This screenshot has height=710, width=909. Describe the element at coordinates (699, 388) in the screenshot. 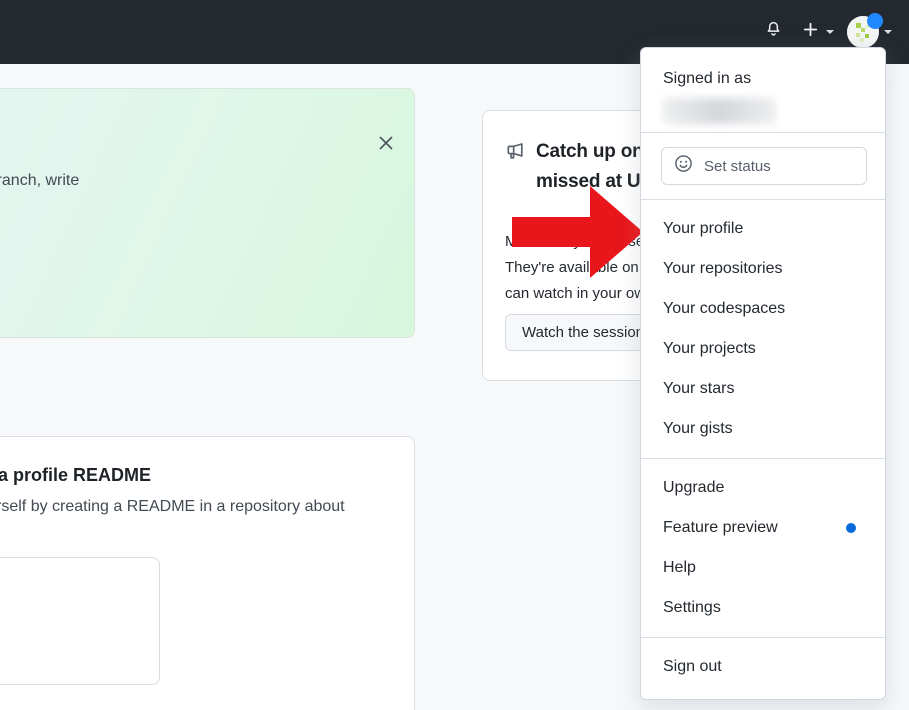

I see `menu-item-label: Your stars` at that location.